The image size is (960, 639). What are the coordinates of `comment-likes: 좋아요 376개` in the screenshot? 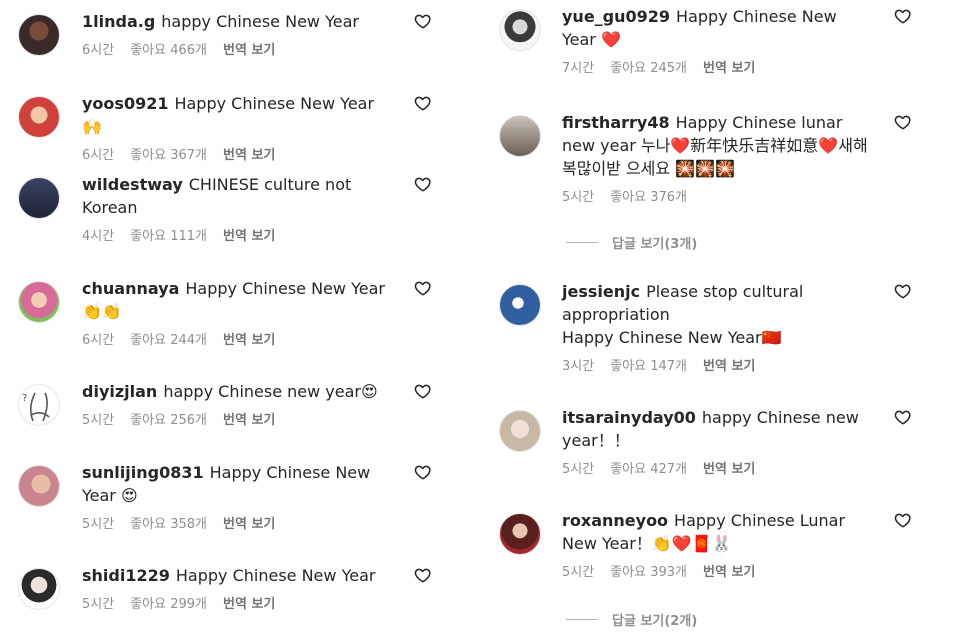 It's located at (648, 197).